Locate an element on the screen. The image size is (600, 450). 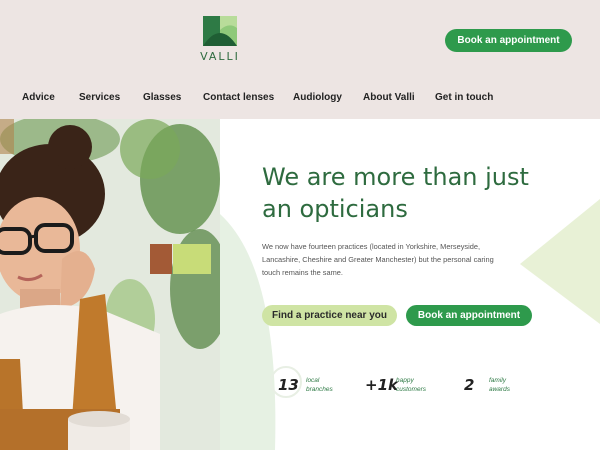
header-book-appointment-button: Book an appointment is located at coordinates (508, 40).